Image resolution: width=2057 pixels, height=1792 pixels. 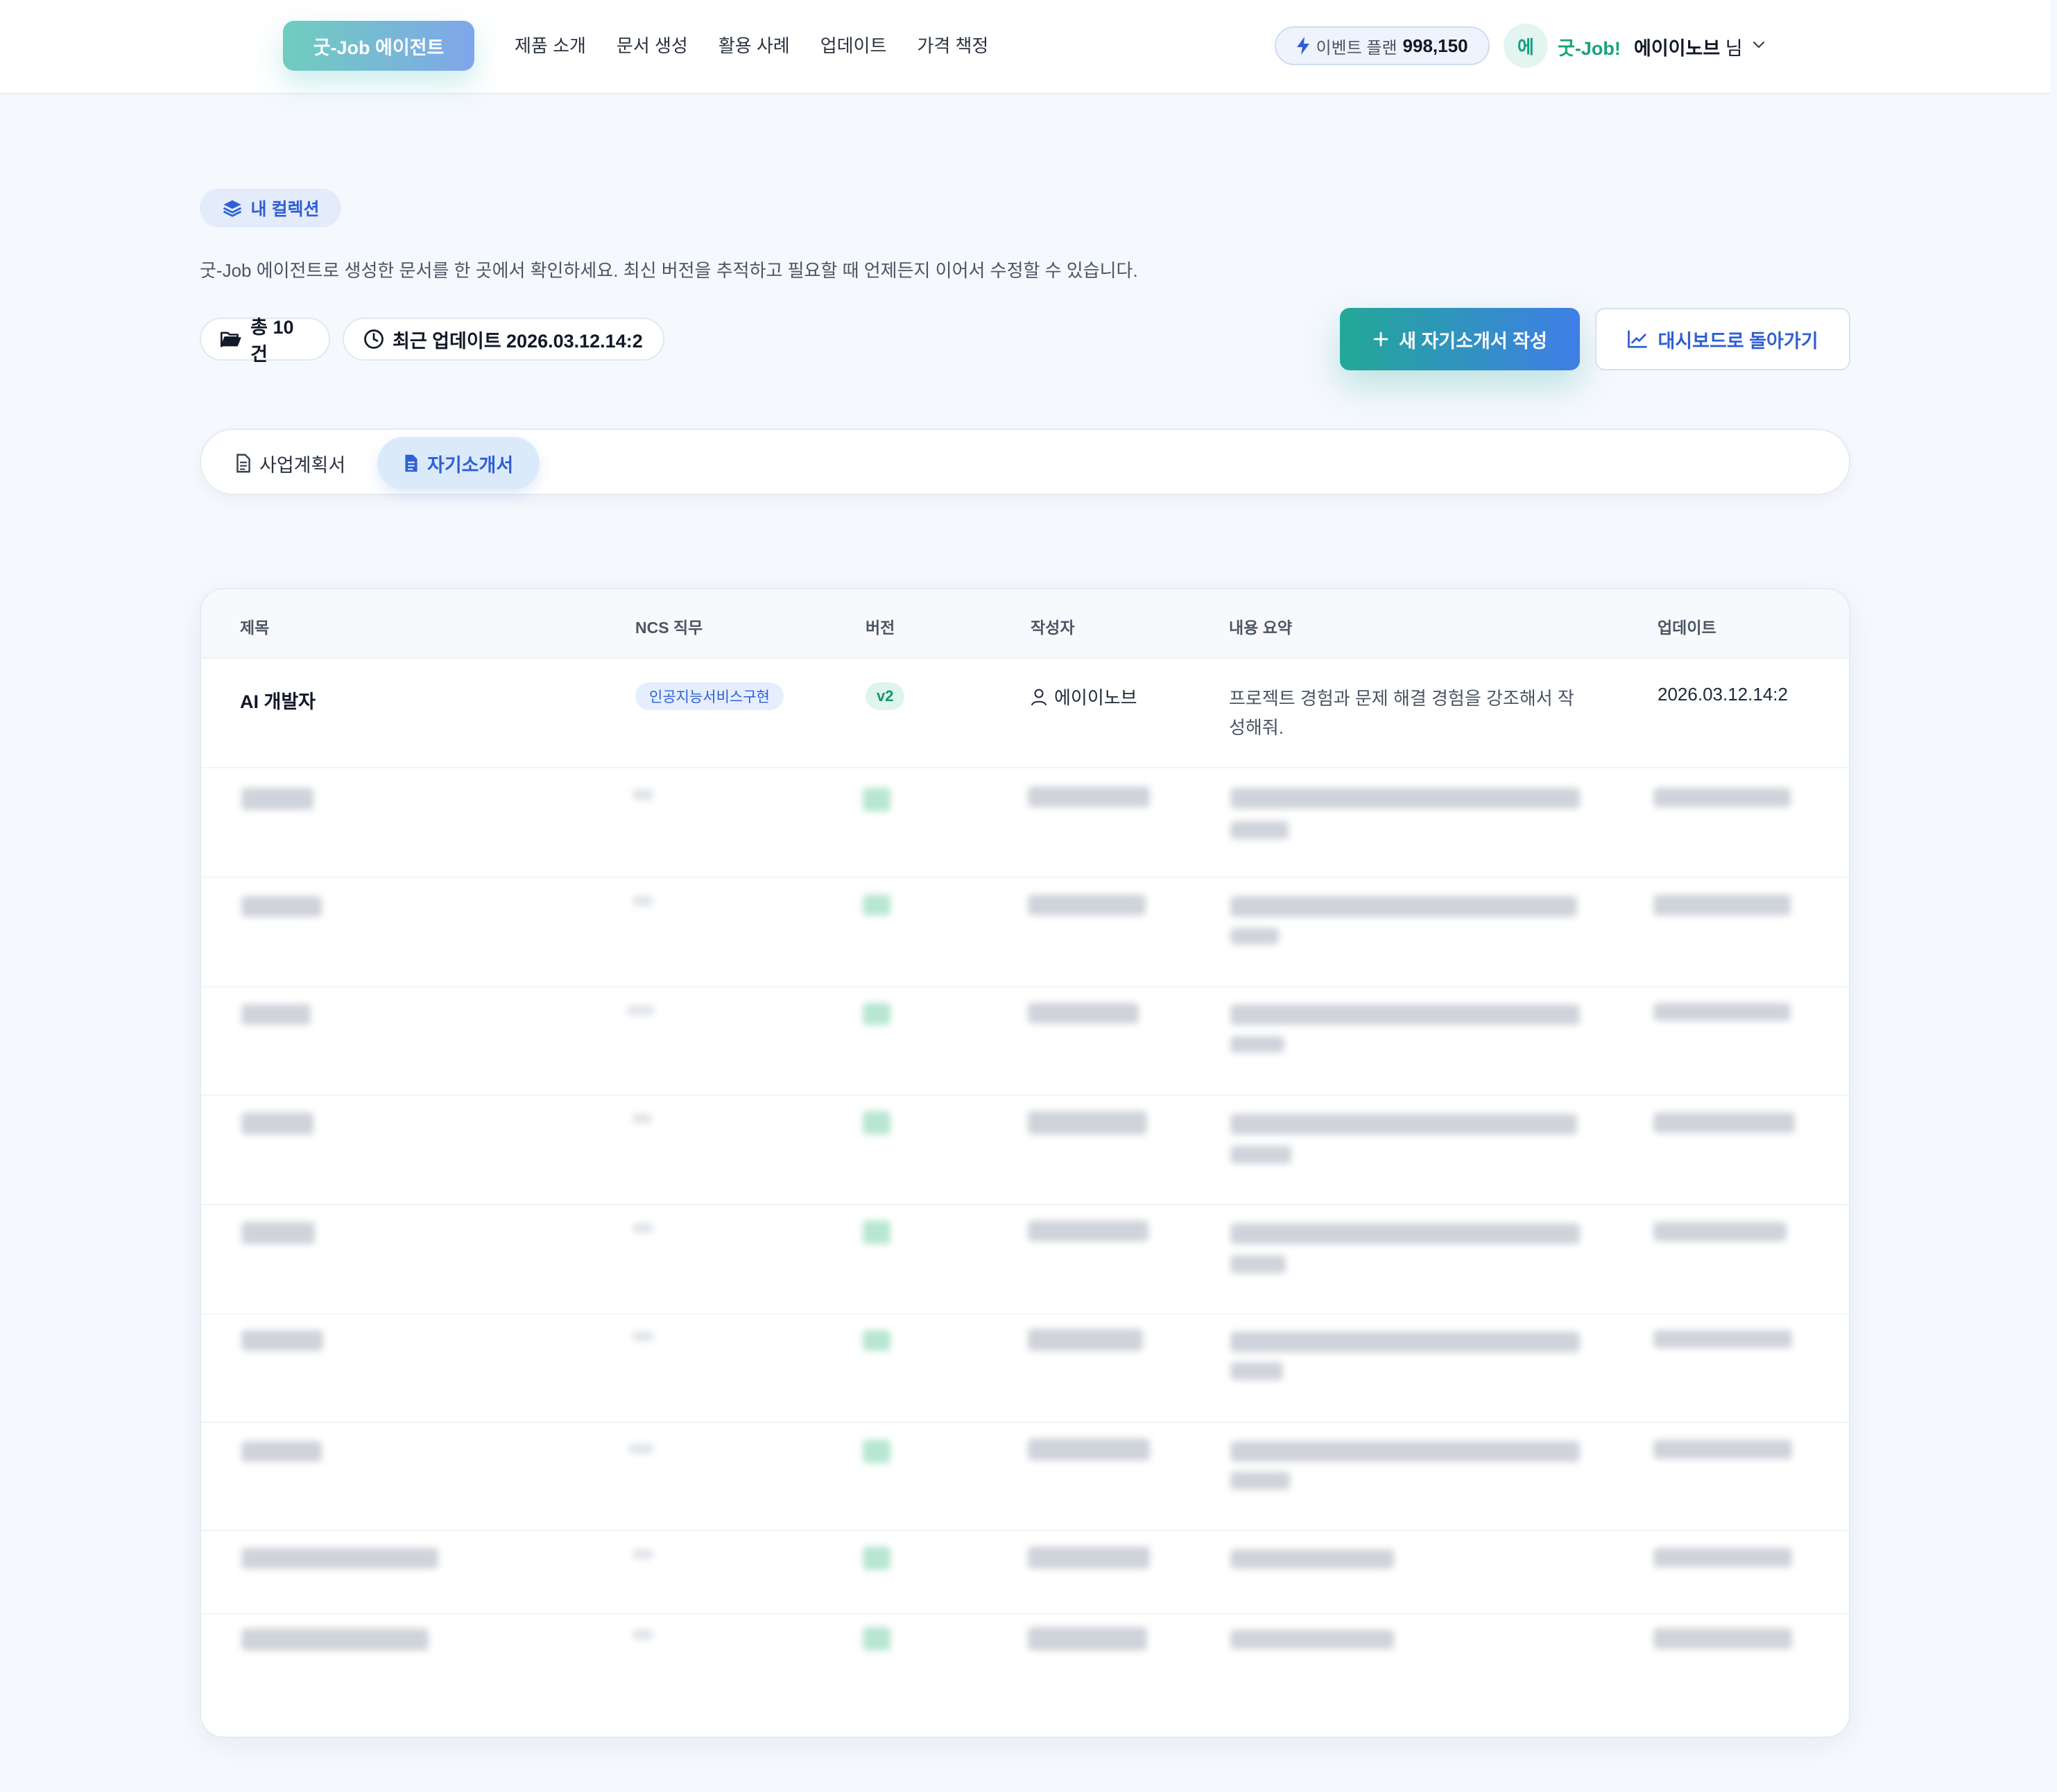 What do you see at coordinates (1303, 46) in the screenshot?
I see `bolt-icon` at bounding box center [1303, 46].